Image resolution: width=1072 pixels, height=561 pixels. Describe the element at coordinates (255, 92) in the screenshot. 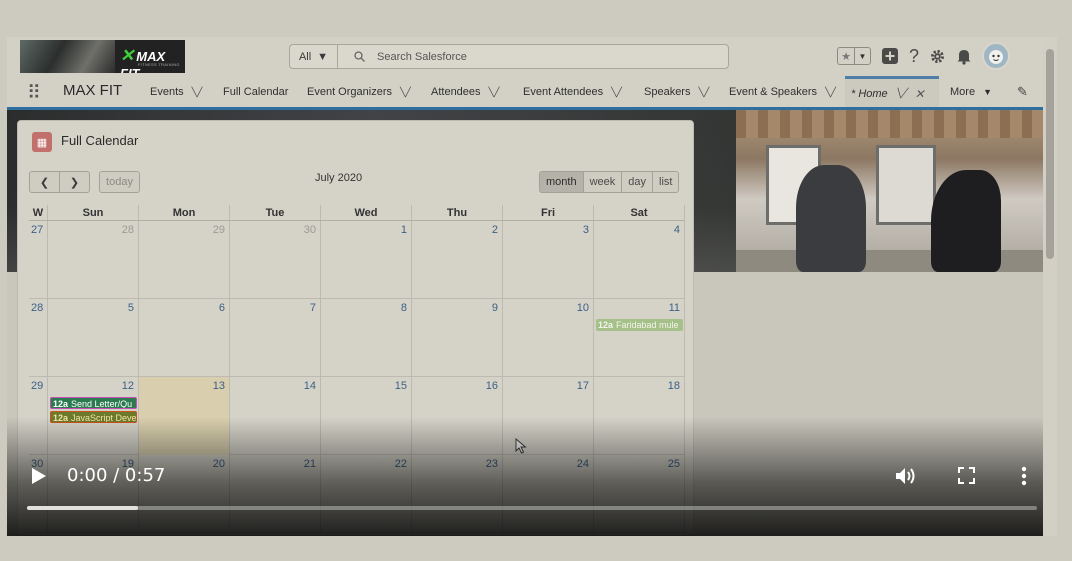

I see `nav-item-full-calendar: Full Calendar` at that location.